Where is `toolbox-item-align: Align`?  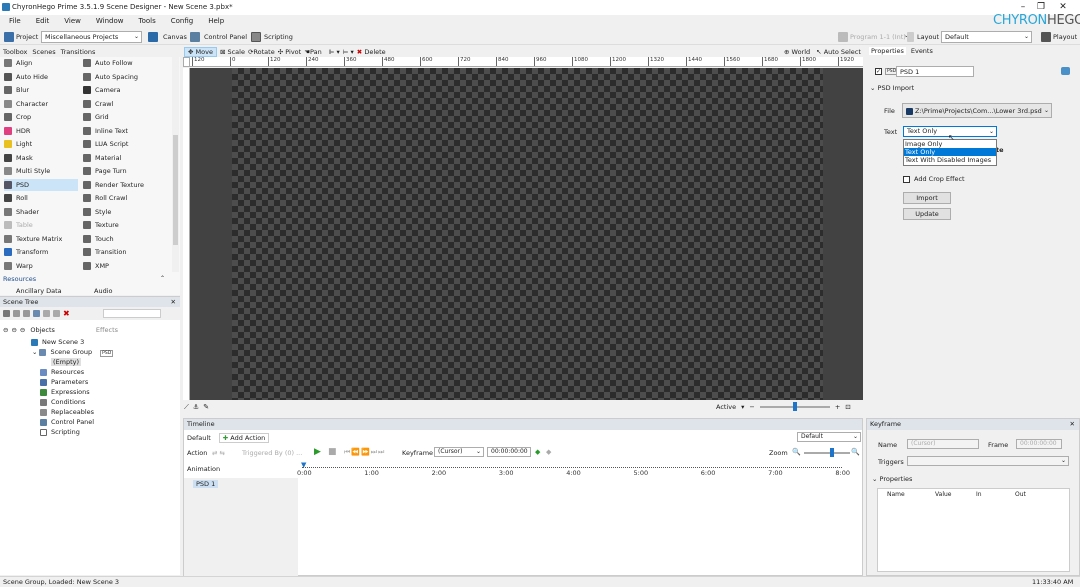
toolbox-item-align: Align is located at coordinates (18, 63).